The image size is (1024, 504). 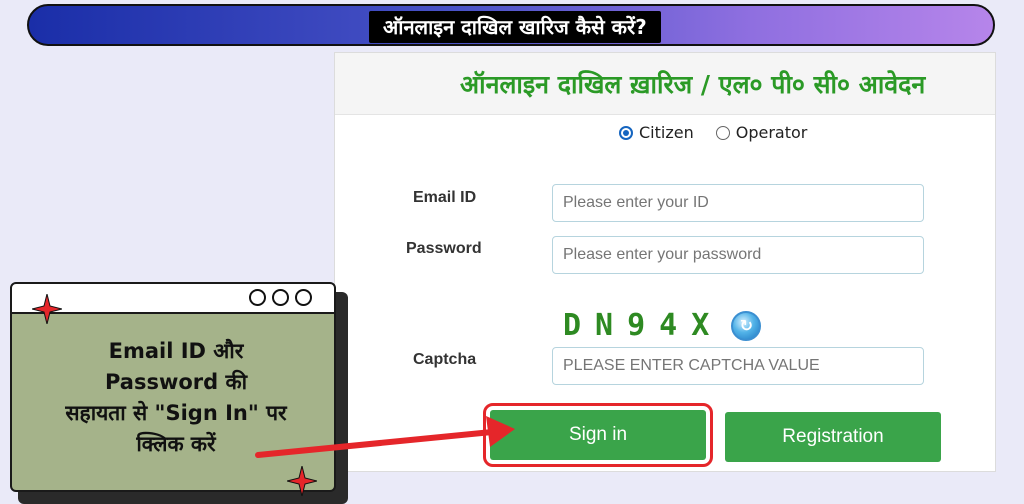 What do you see at coordinates (176, 351) in the screenshot?
I see `callout-line: Email ID और` at bounding box center [176, 351].